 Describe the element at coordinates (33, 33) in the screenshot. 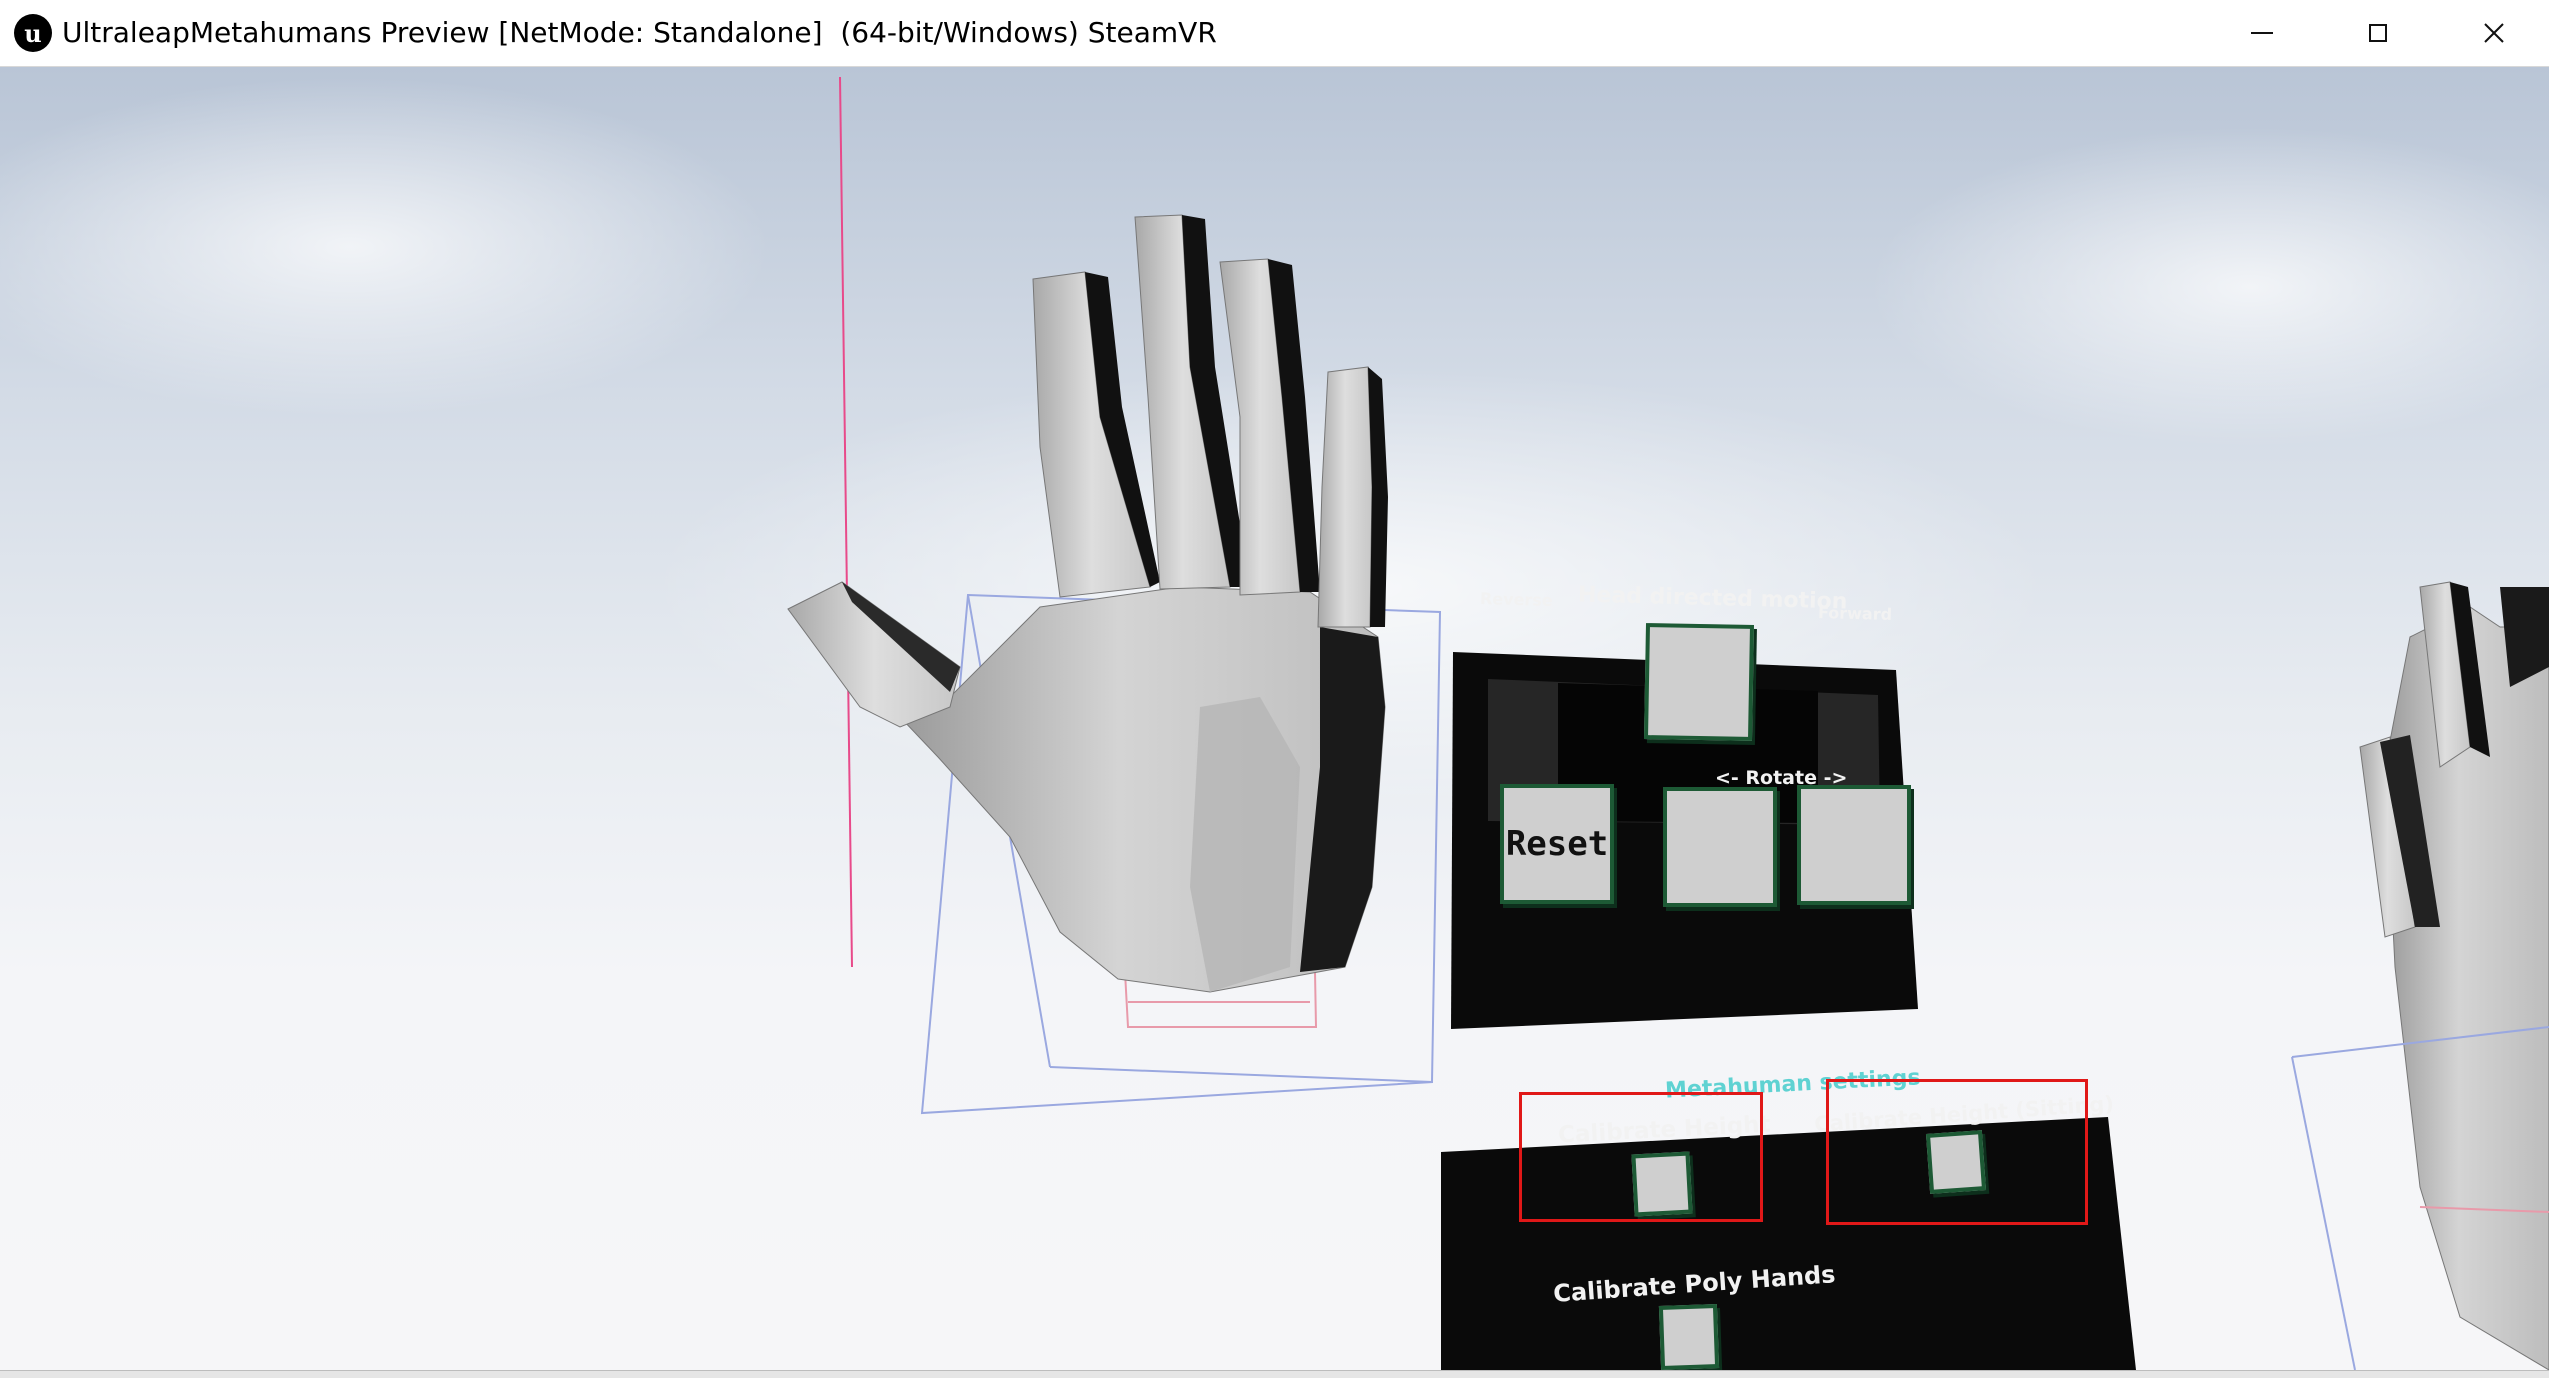

I see `unreal-engine-logo-icon: u` at that location.